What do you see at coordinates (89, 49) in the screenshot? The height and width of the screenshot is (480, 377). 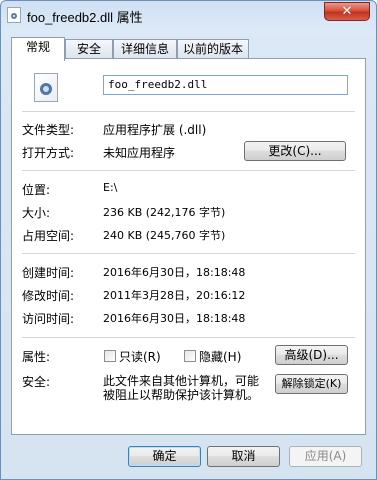 I see `tab-security: 安全` at bounding box center [89, 49].